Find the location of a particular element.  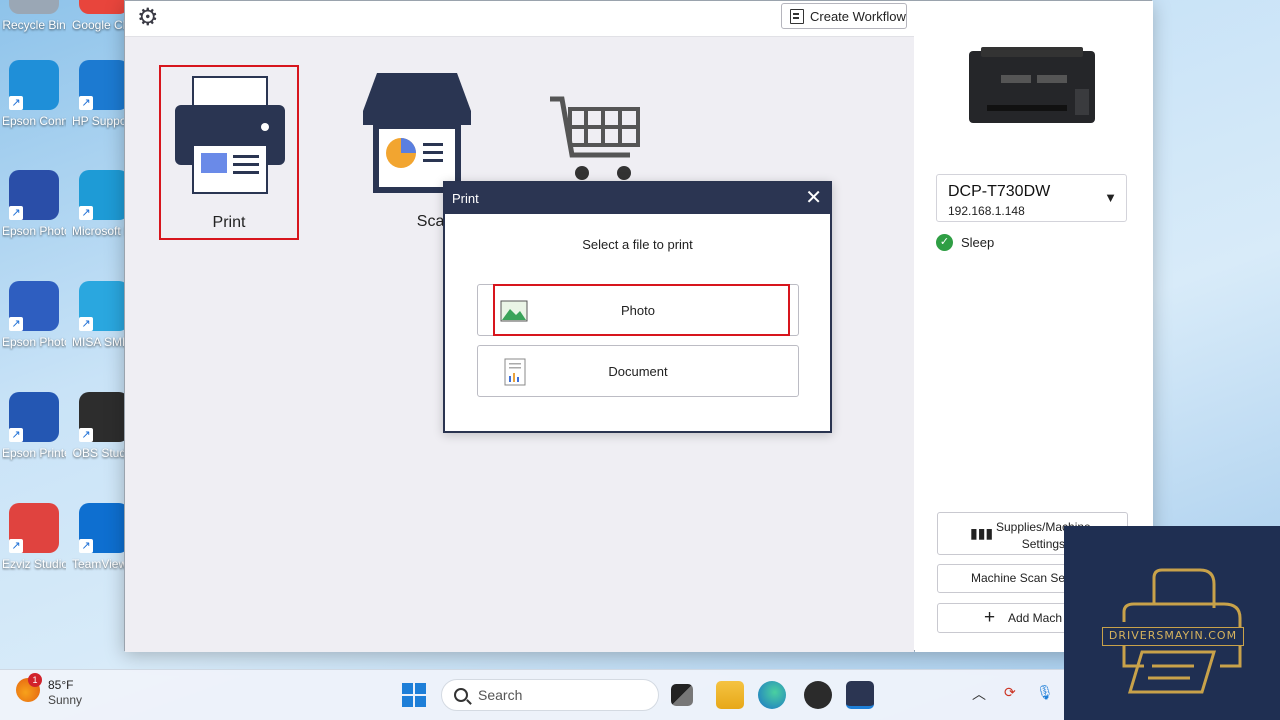

check-icon: ✓ is located at coordinates (944, 242).